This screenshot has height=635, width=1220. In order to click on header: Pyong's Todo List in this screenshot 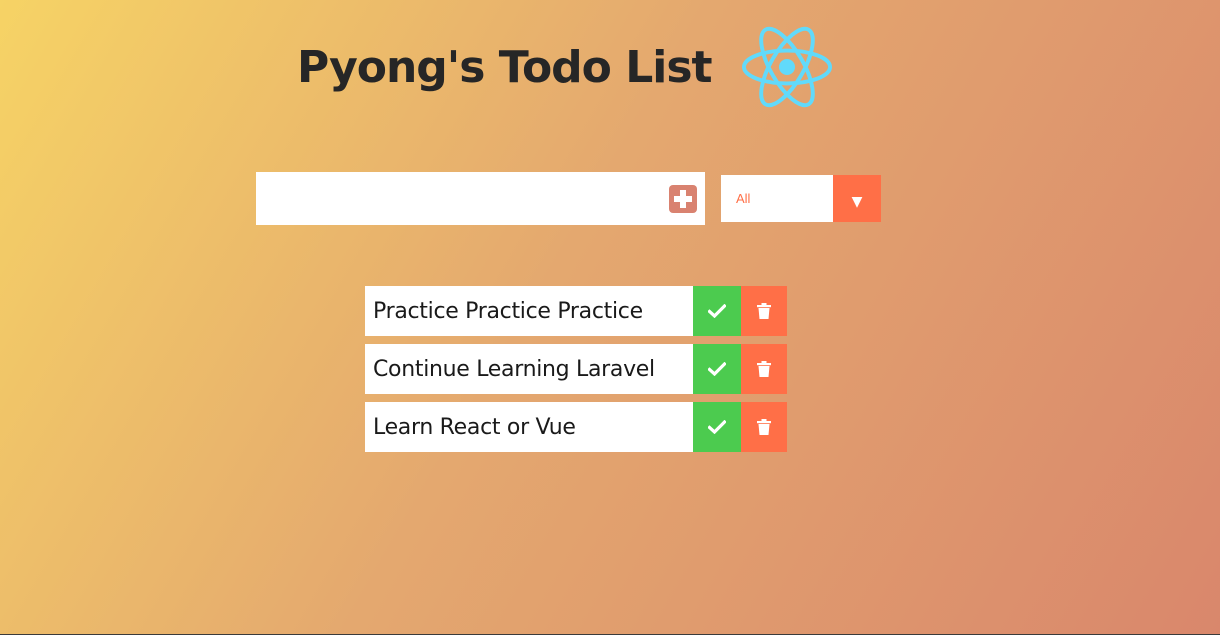, I will do `click(564, 67)`.